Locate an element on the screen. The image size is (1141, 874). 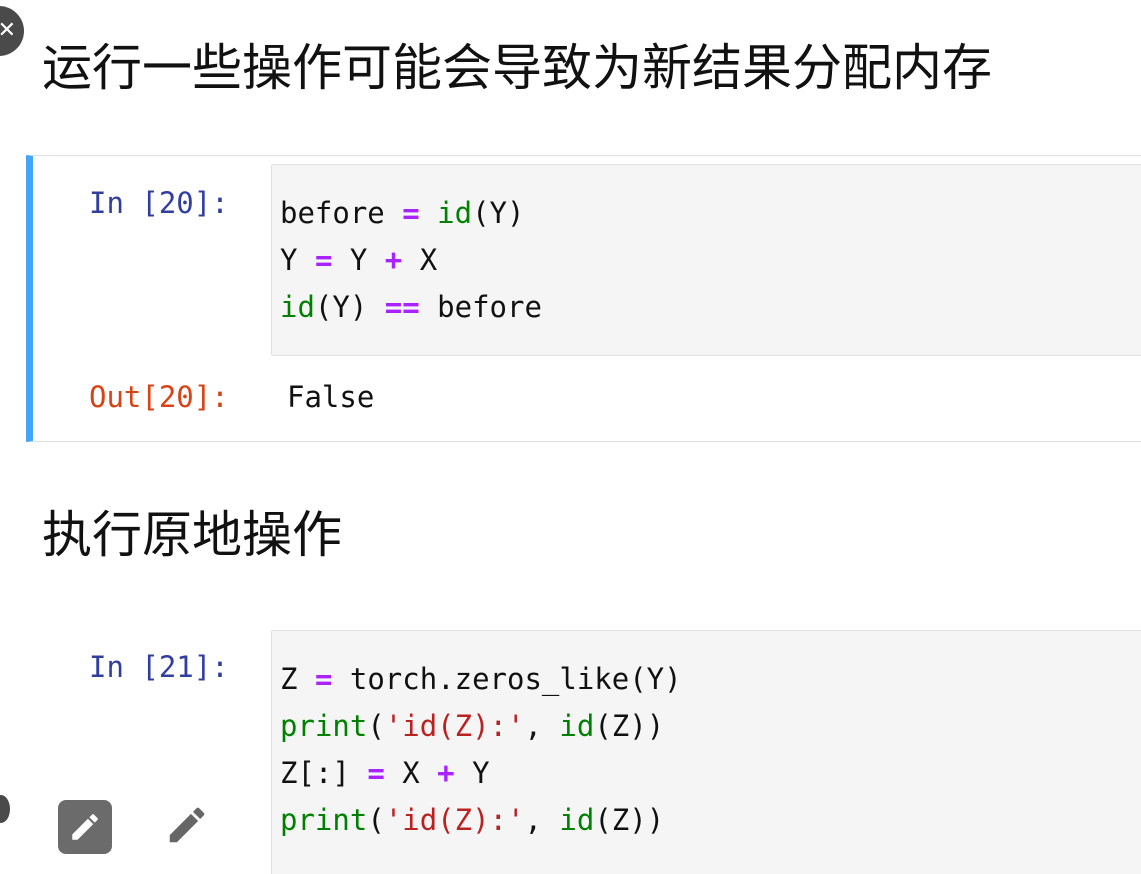
code-token-op: == is located at coordinates (402, 307).